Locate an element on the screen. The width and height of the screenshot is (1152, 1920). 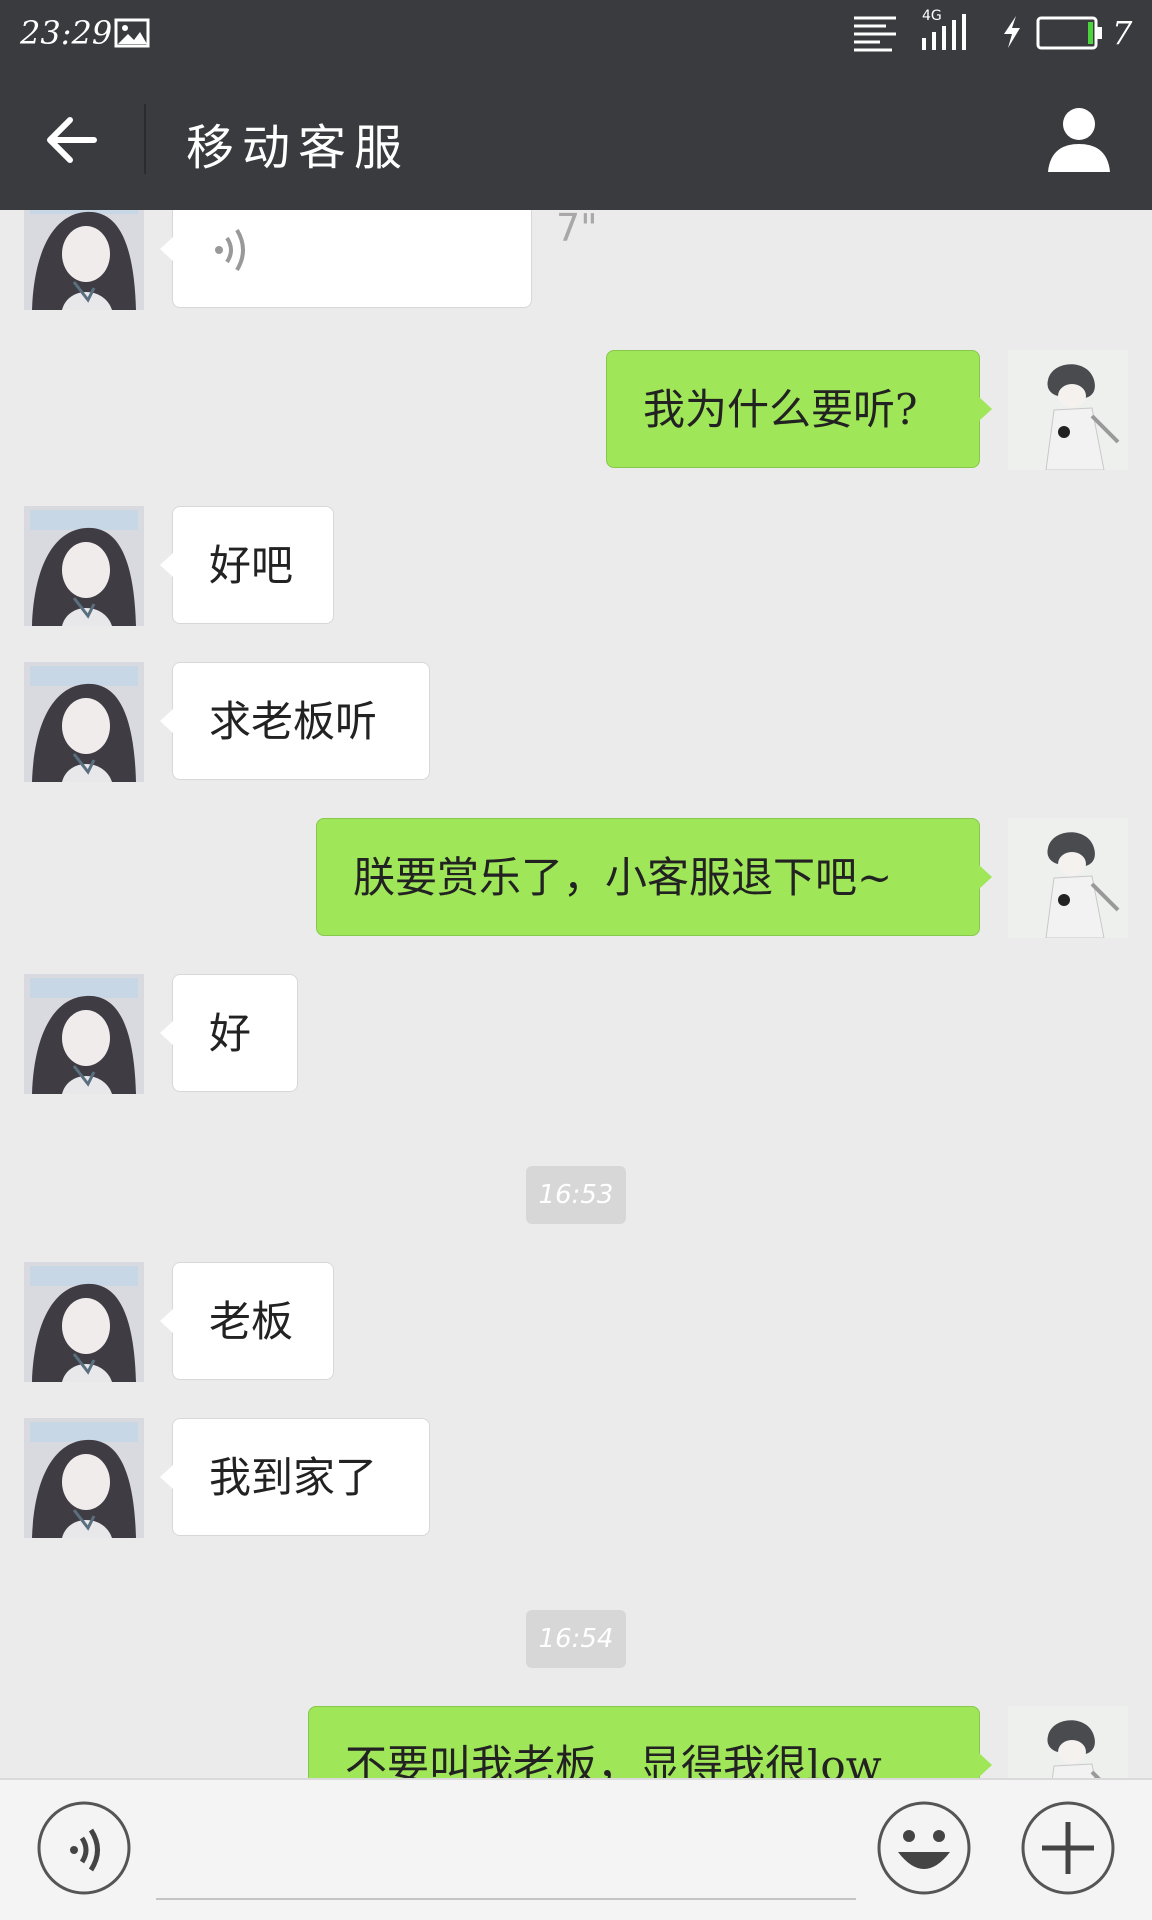
voice-wave-icon is located at coordinates (230, 250).